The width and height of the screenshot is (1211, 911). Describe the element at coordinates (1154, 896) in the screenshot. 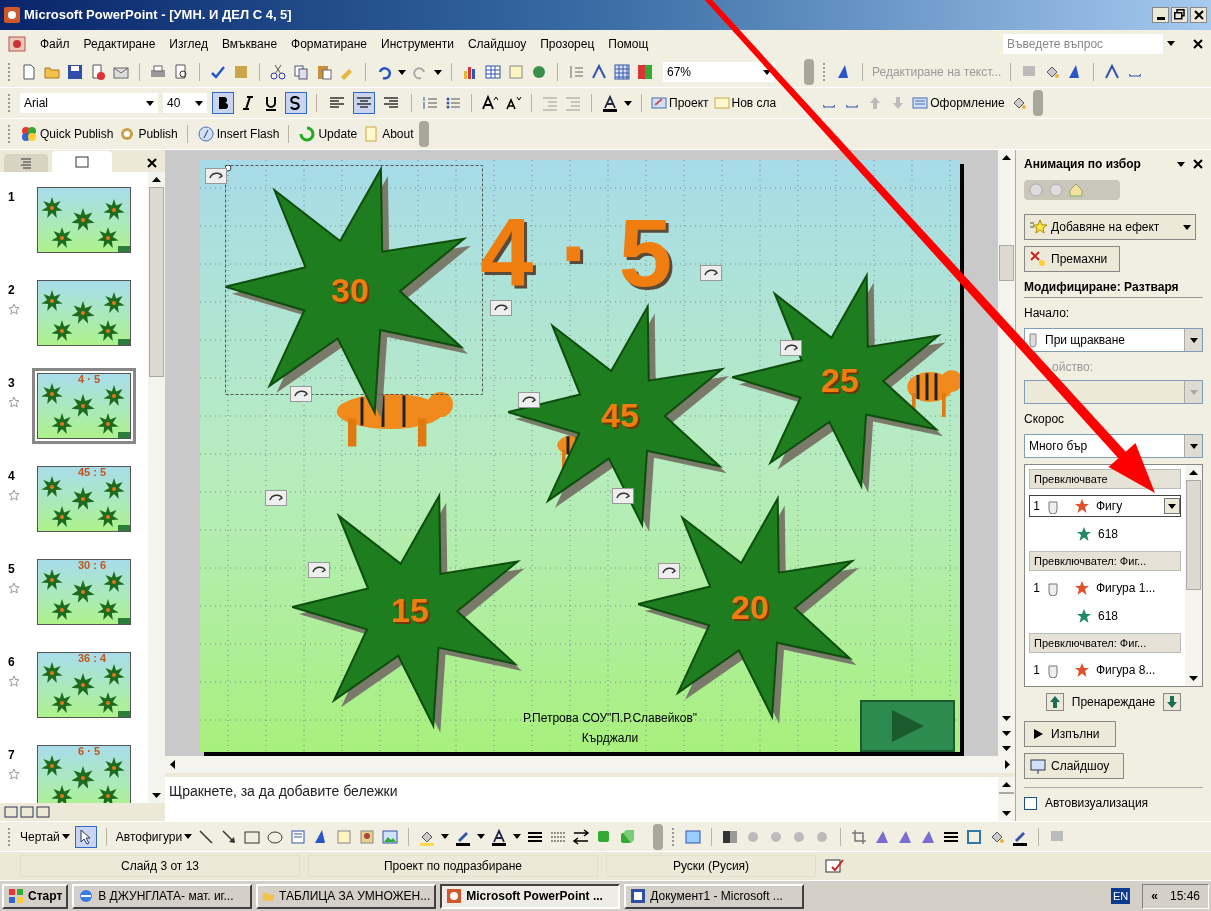

I see `show-hidden-icons-button: «` at that location.